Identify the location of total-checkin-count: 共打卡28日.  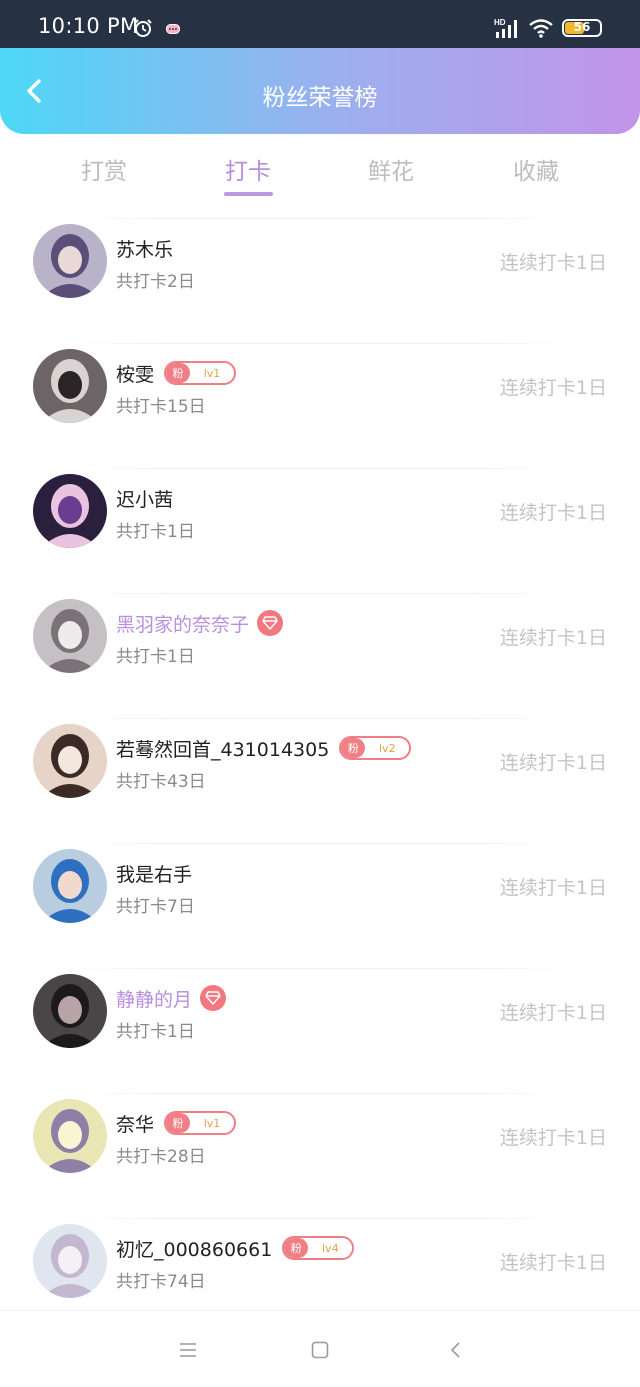
(161, 1157).